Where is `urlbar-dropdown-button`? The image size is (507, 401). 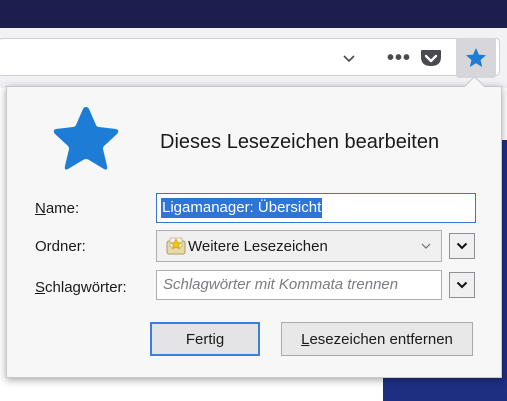
urlbar-dropdown-button is located at coordinates (349, 58).